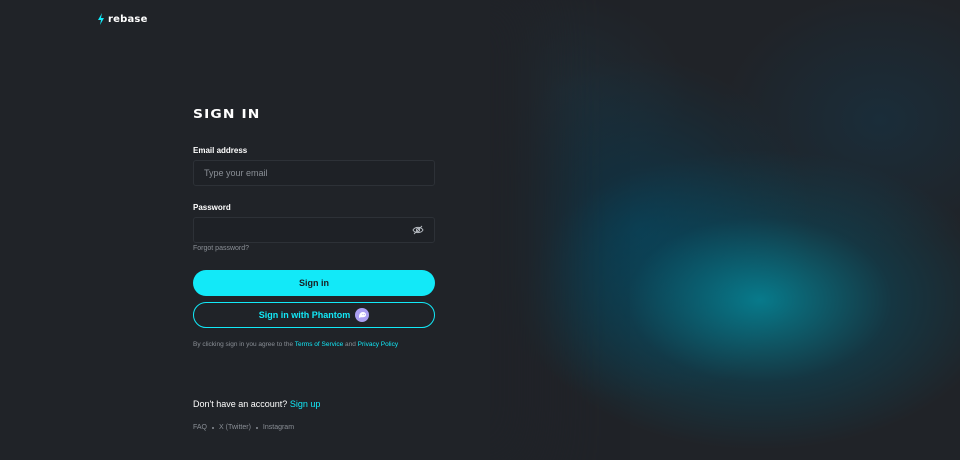  Describe the element at coordinates (305, 230) in the screenshot. I see `password-field` at that location.